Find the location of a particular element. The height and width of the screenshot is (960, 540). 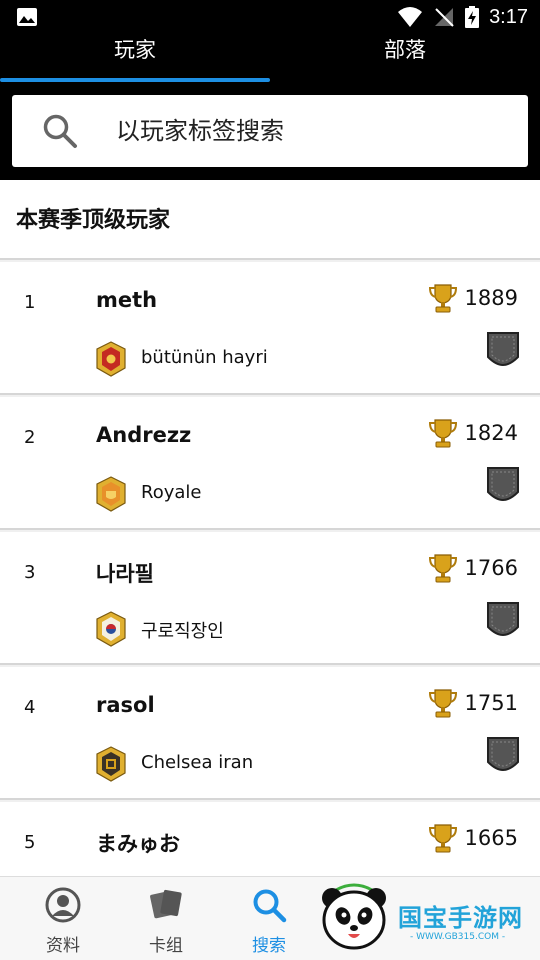

tab-clans-label: 部落 is located at coordinates (405, 50).